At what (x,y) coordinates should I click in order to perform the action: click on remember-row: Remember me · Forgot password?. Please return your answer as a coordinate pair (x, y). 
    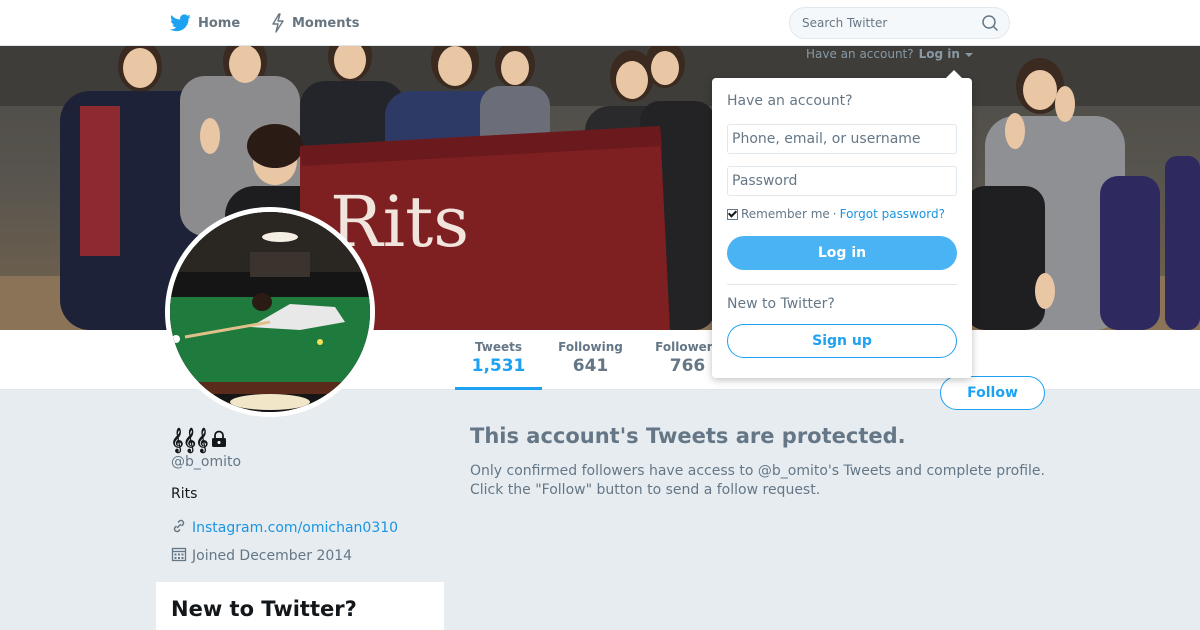
    Looking at the image, I should click on (836, 214).